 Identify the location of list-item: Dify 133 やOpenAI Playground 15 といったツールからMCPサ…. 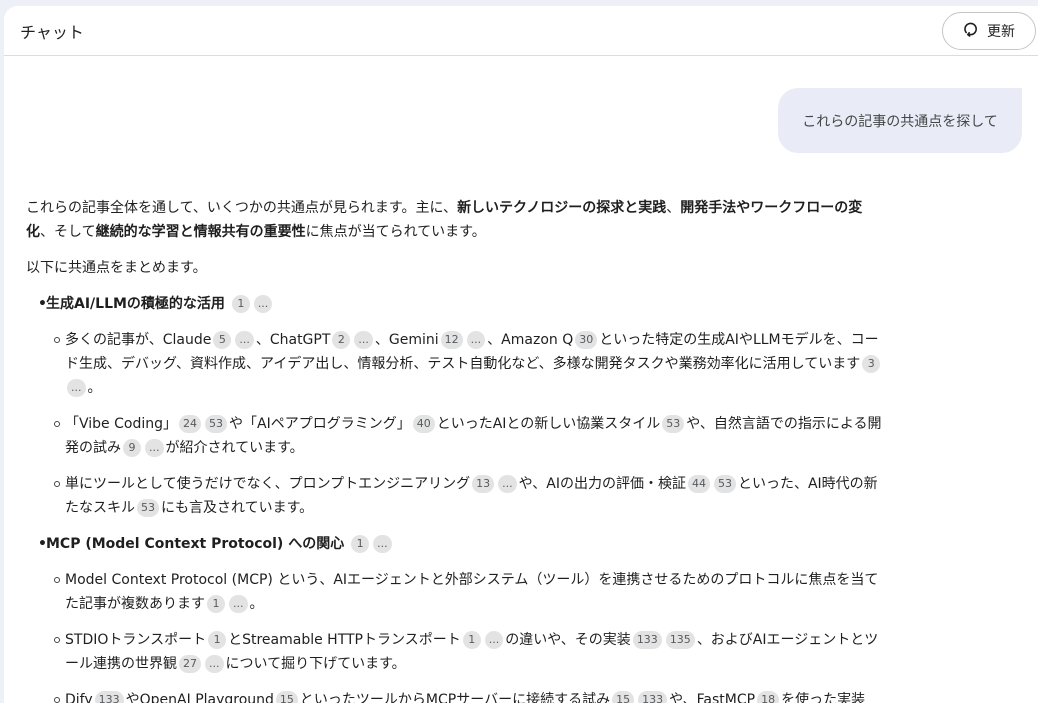
(472, 695).